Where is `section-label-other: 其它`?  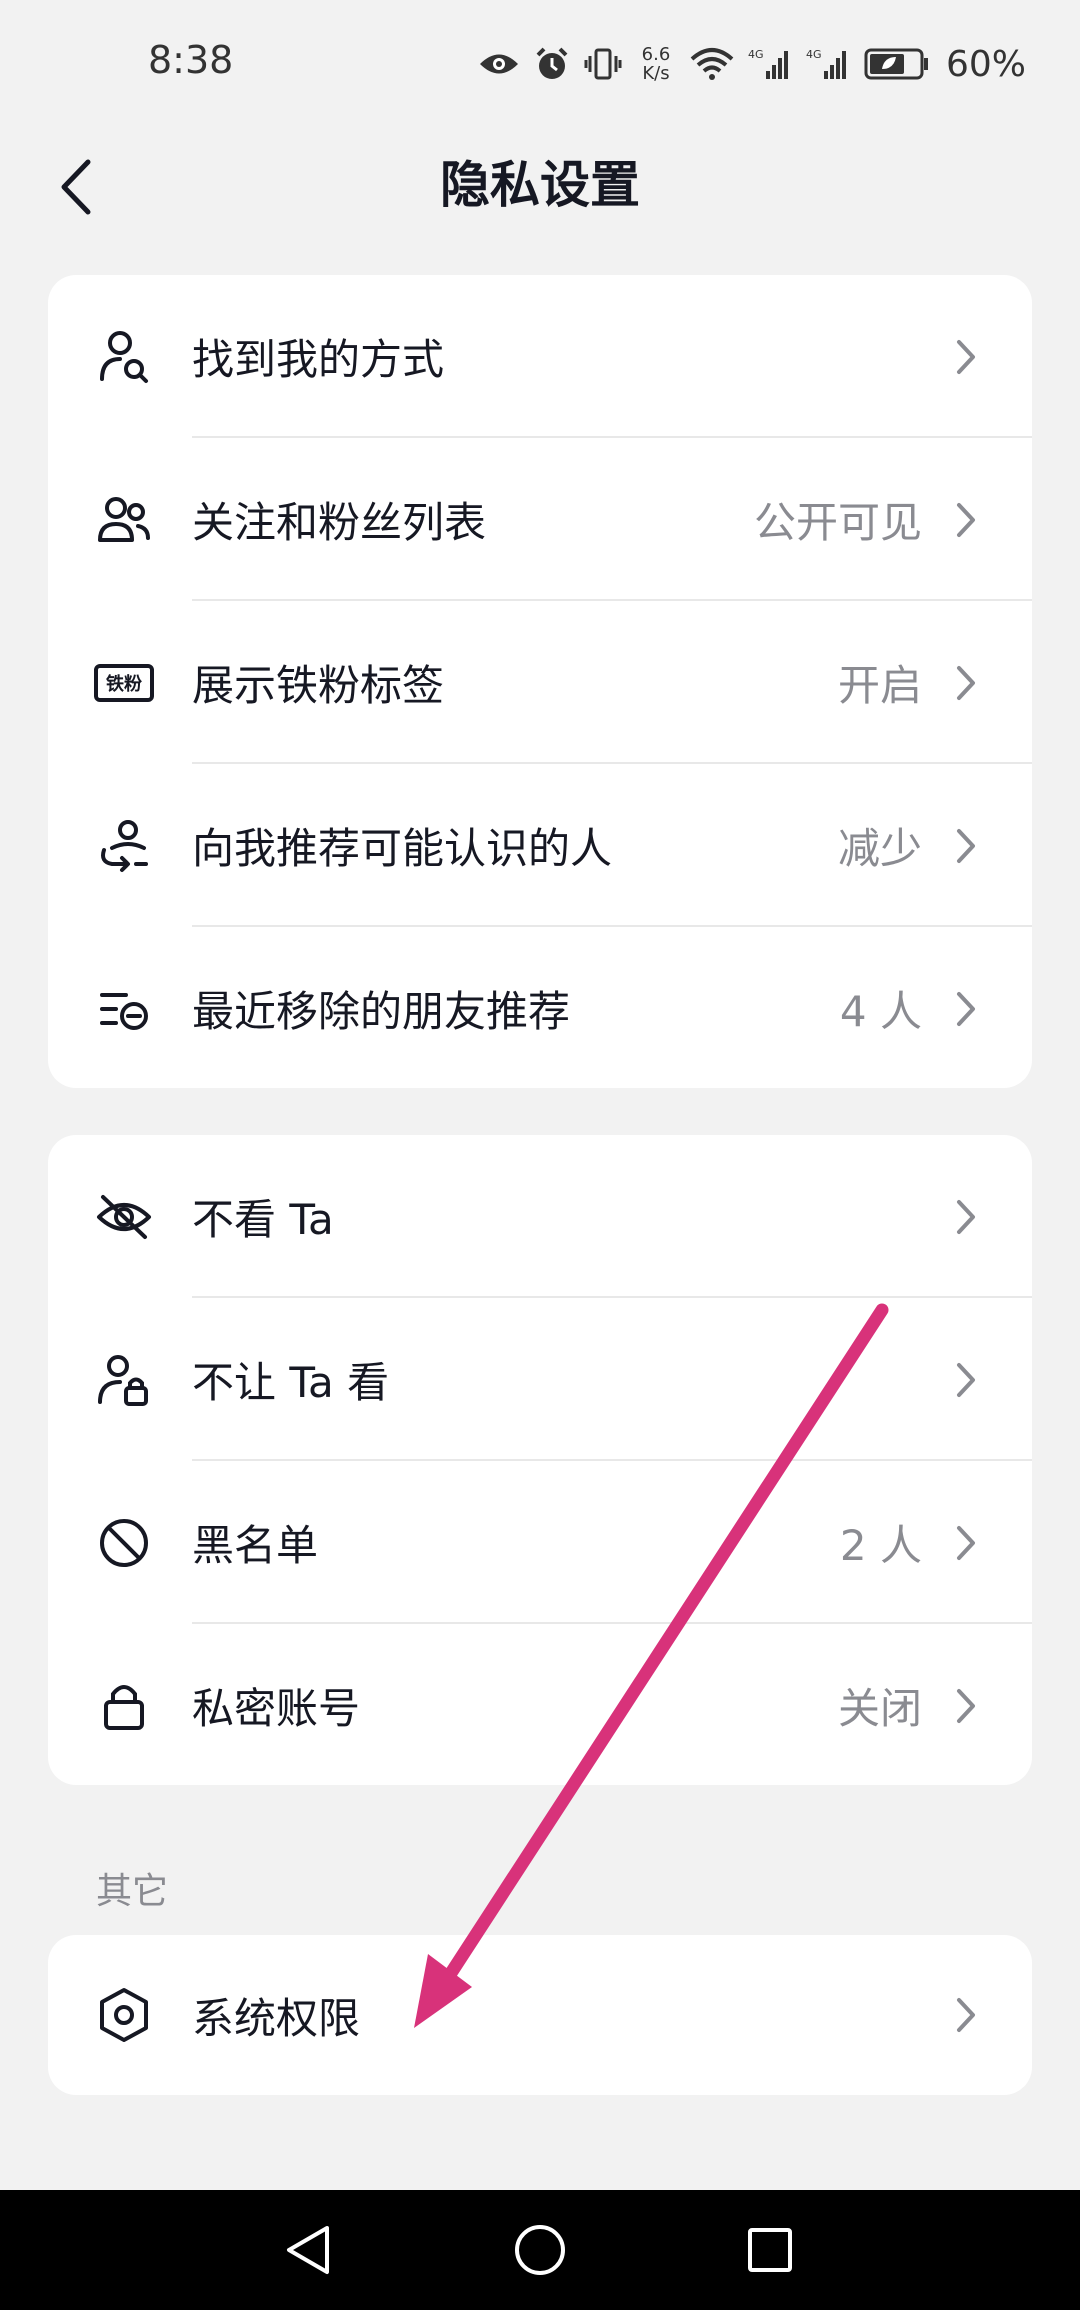
section-label-other: 其它 is located at coordinates (132, 1891).